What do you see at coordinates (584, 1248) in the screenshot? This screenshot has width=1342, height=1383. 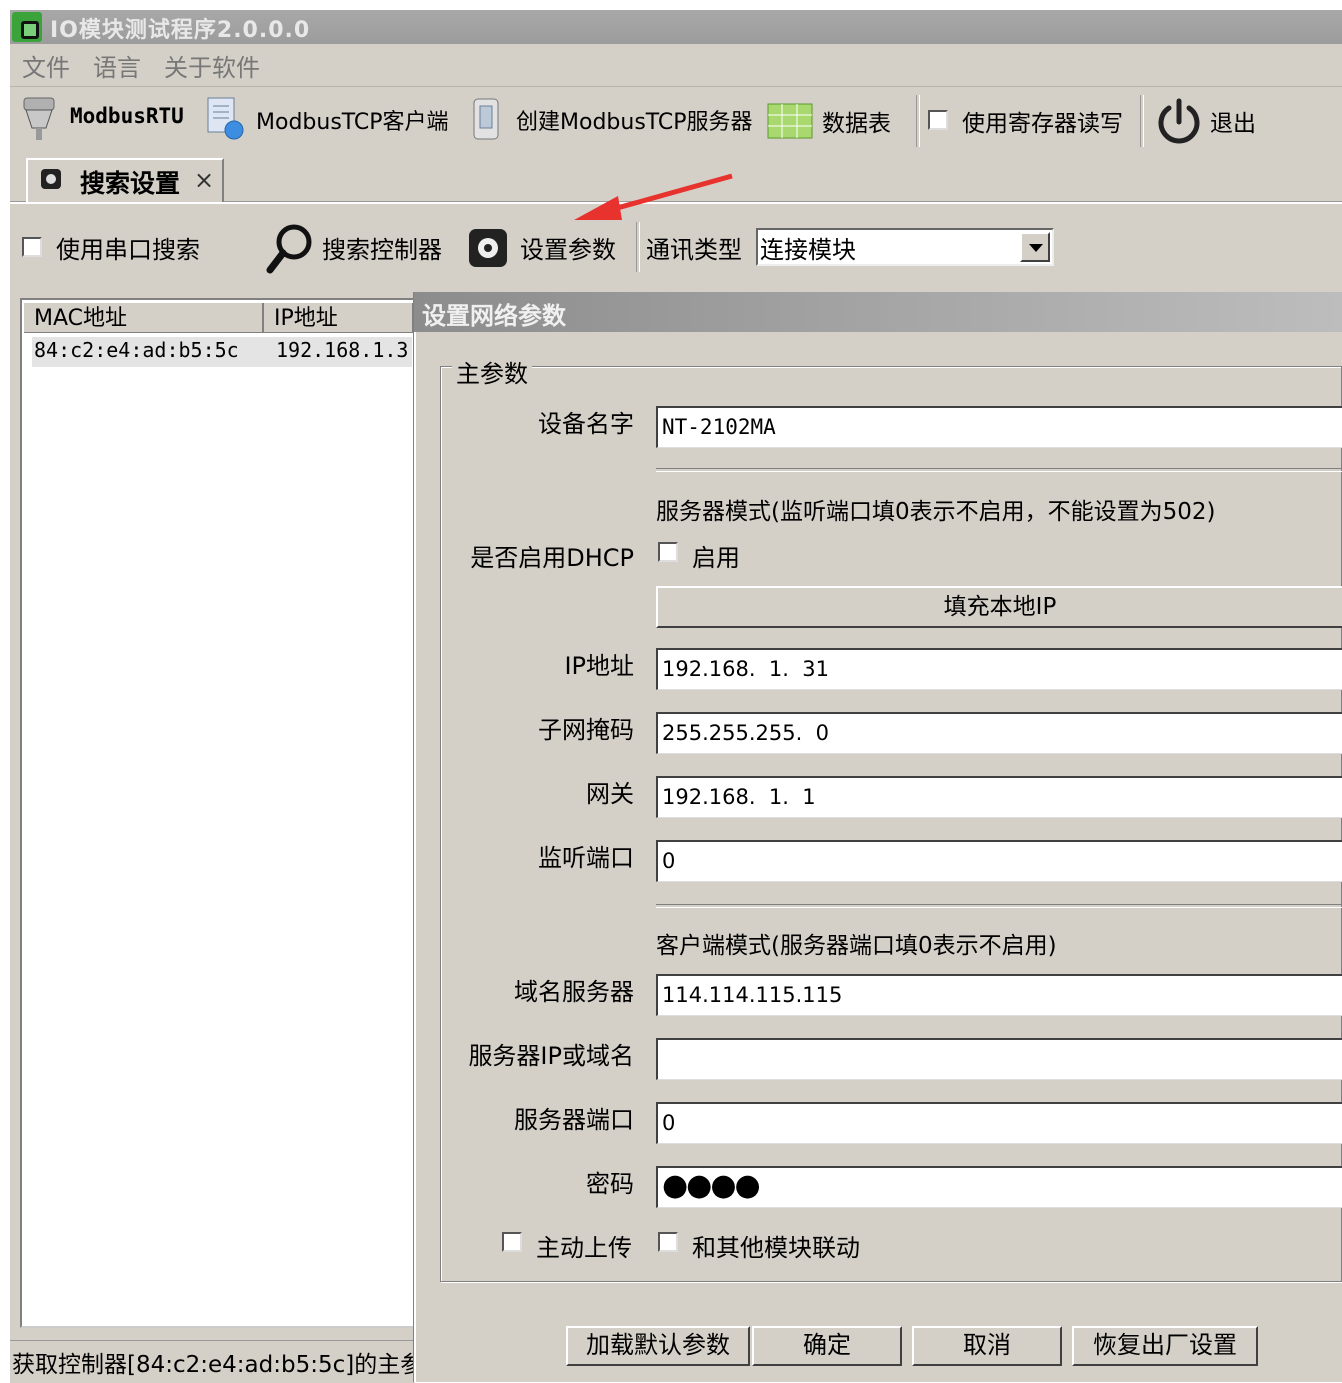 I see `auto-upload-label: 主动上传` at bounding box center [584, 1248].